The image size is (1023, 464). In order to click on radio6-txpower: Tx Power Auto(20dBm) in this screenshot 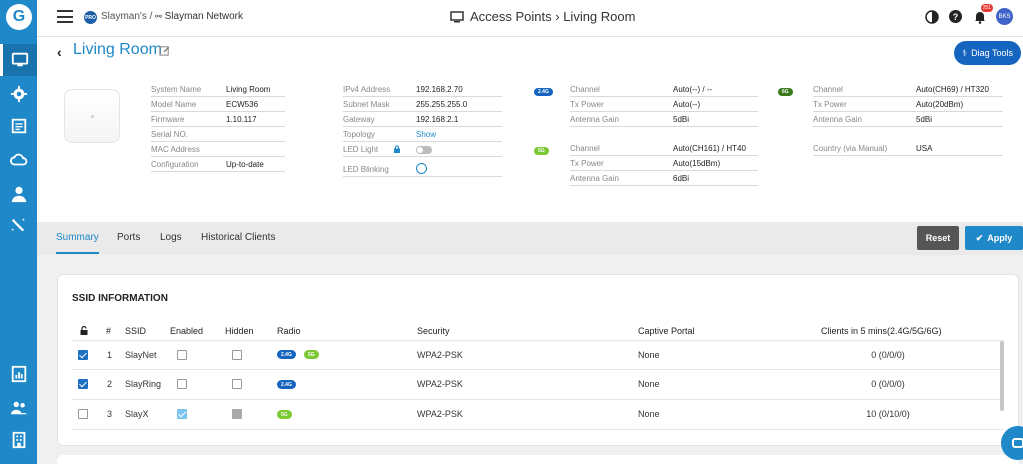, I will do `click(908, 104)`.